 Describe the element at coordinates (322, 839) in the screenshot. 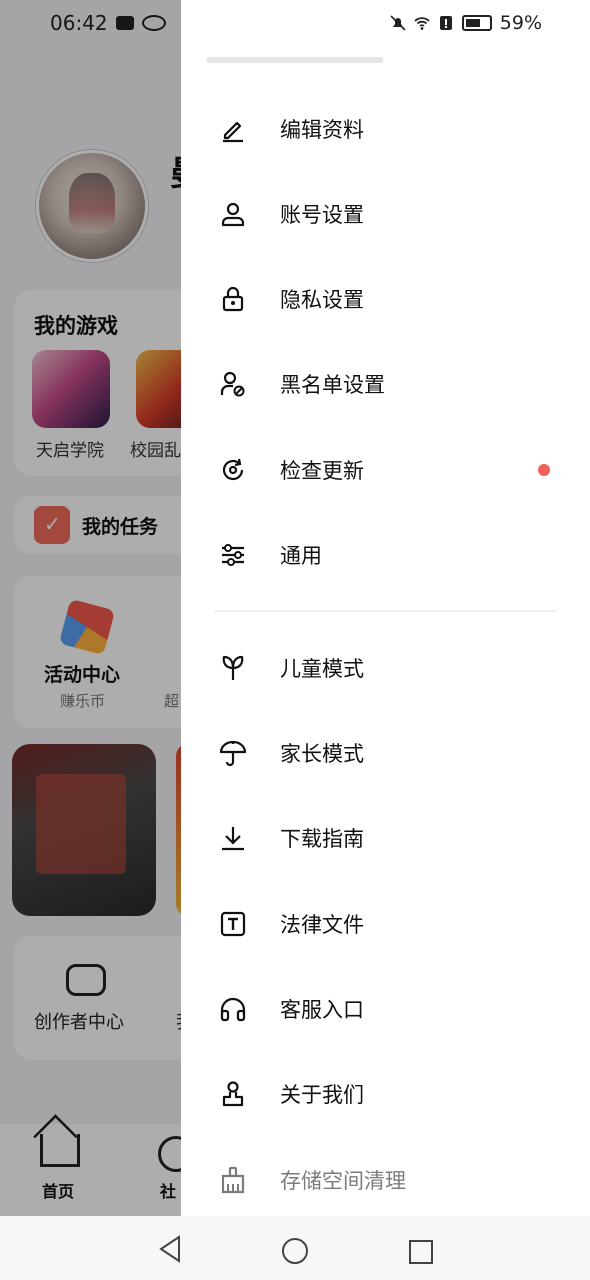

I see `menu-label: 下载指南` at that location.